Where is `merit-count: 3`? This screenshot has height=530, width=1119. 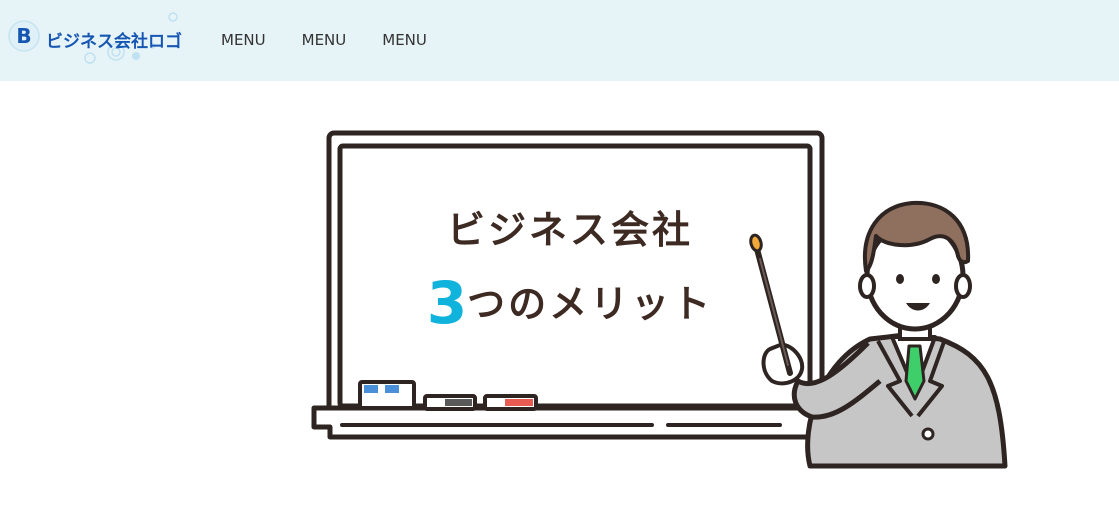 merit-count: 3 is located at coordinates (447, 303).